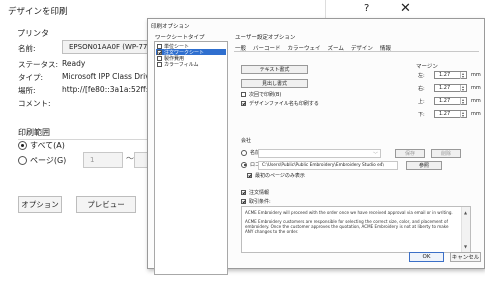 The height and width of the screenshot is (289, 485). What do you see at coordinates (265, 95) in the screenshot?
I see `print-bw-label: 次回で印刷(B)` at bounding box center [265, 95].